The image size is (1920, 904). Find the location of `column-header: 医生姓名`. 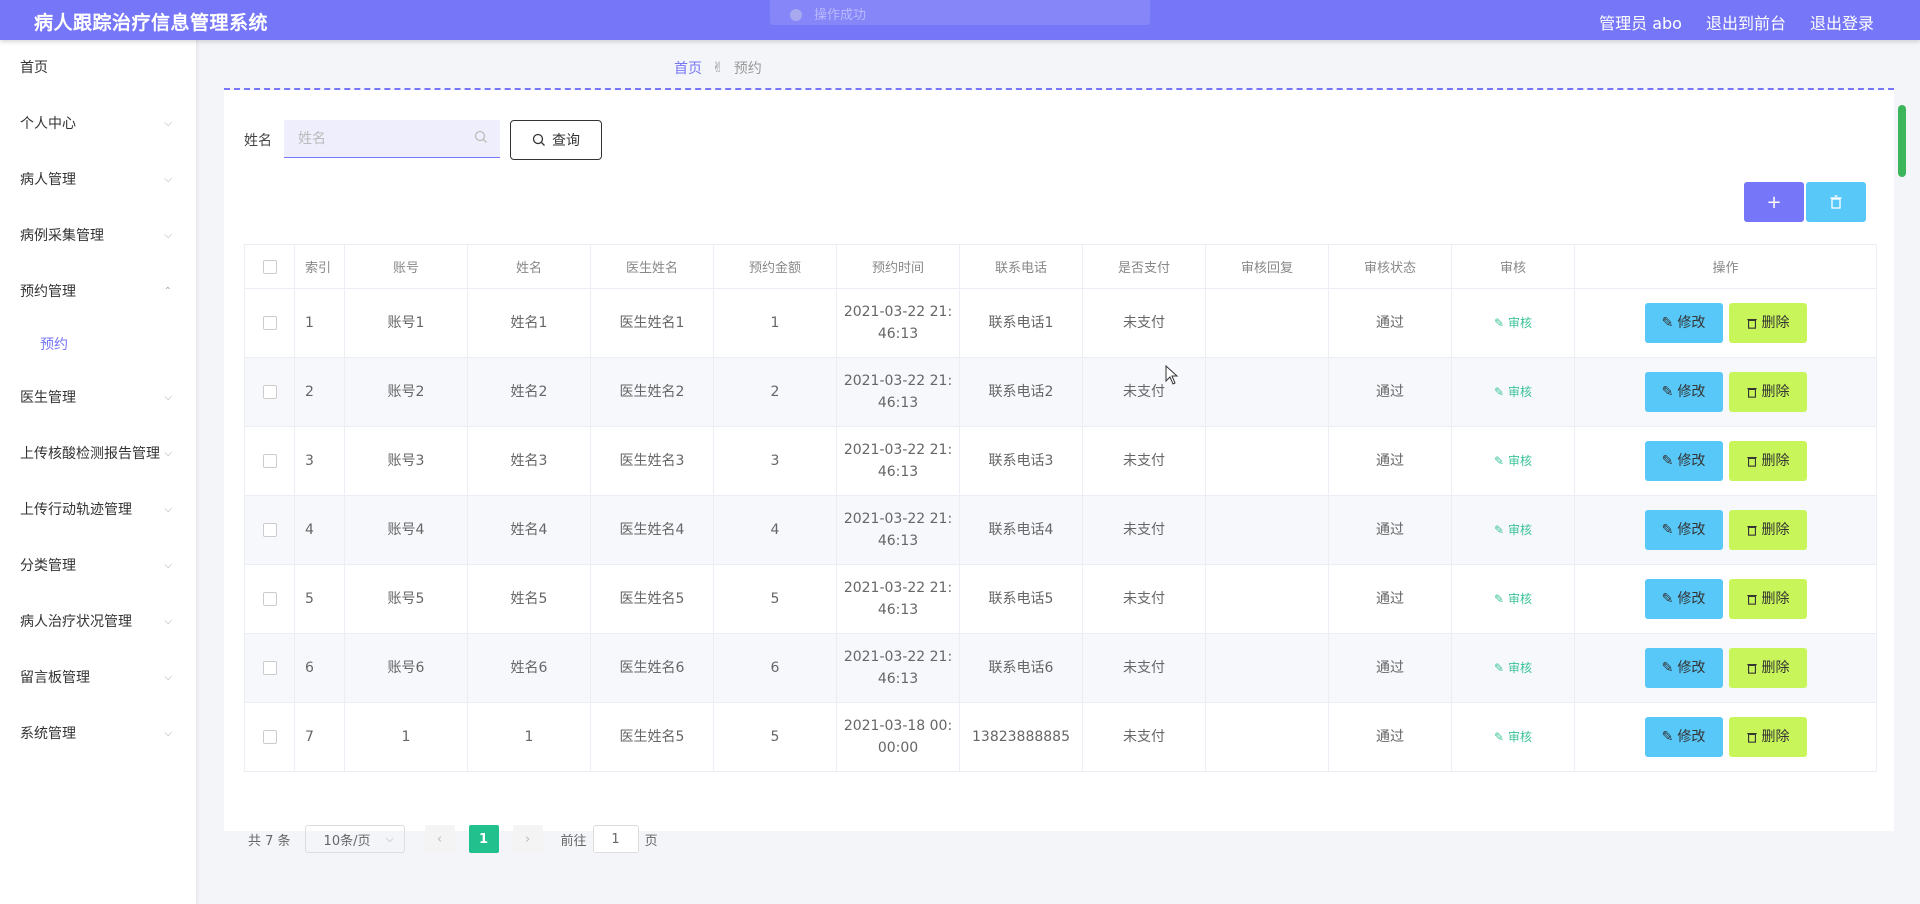

column-header: 医生姓名 is located at coordinates (652, 266).